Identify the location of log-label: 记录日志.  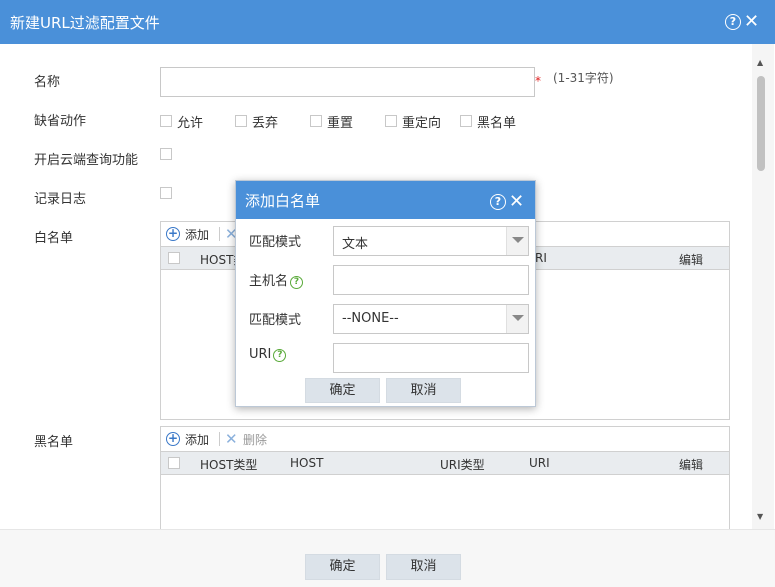
(60, 199).